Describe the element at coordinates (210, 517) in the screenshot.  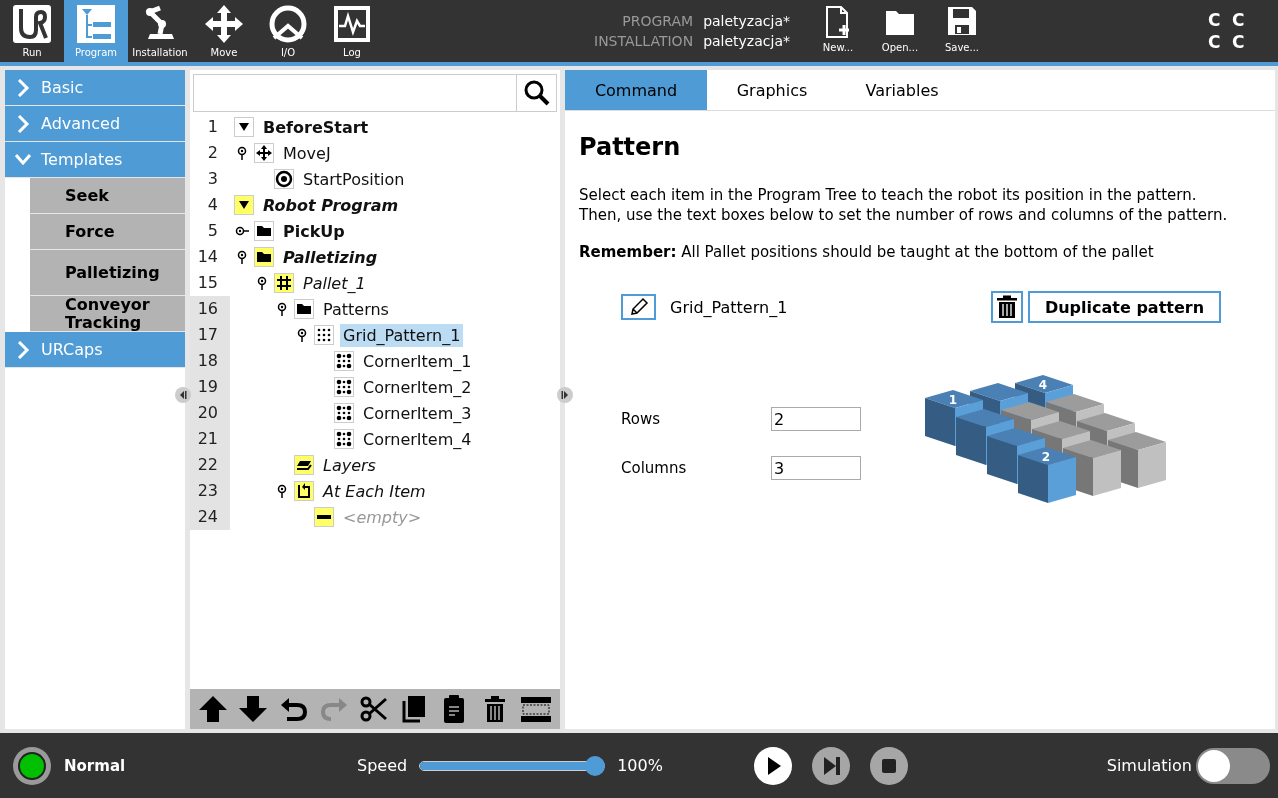
I see `line-number: 24` at that location.